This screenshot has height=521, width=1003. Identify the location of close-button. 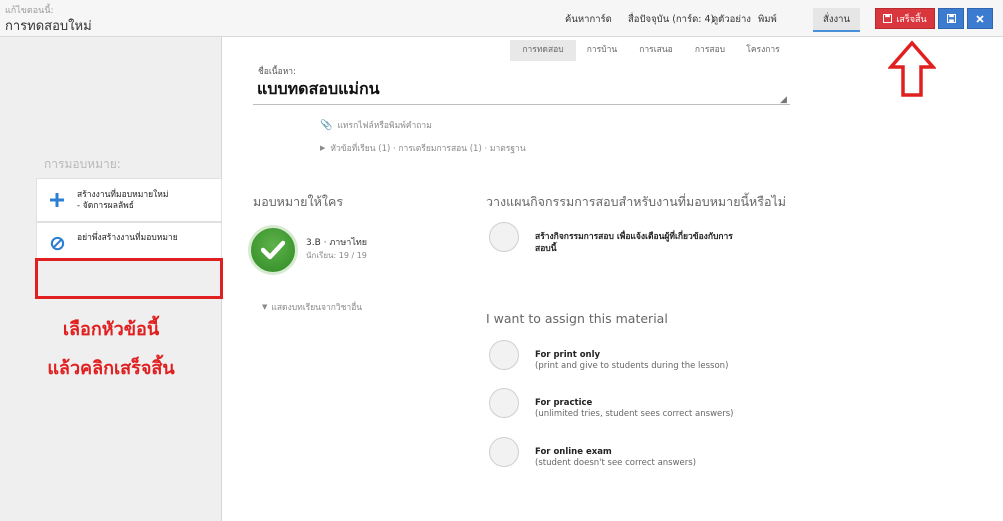
(980, 18).